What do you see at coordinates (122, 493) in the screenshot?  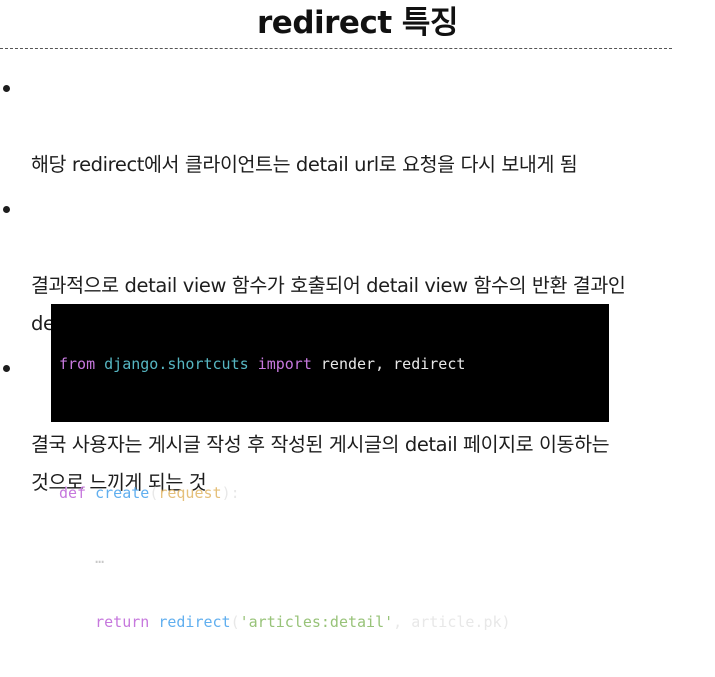 I see `code-function-name: create` at bounding box center [122, 493].